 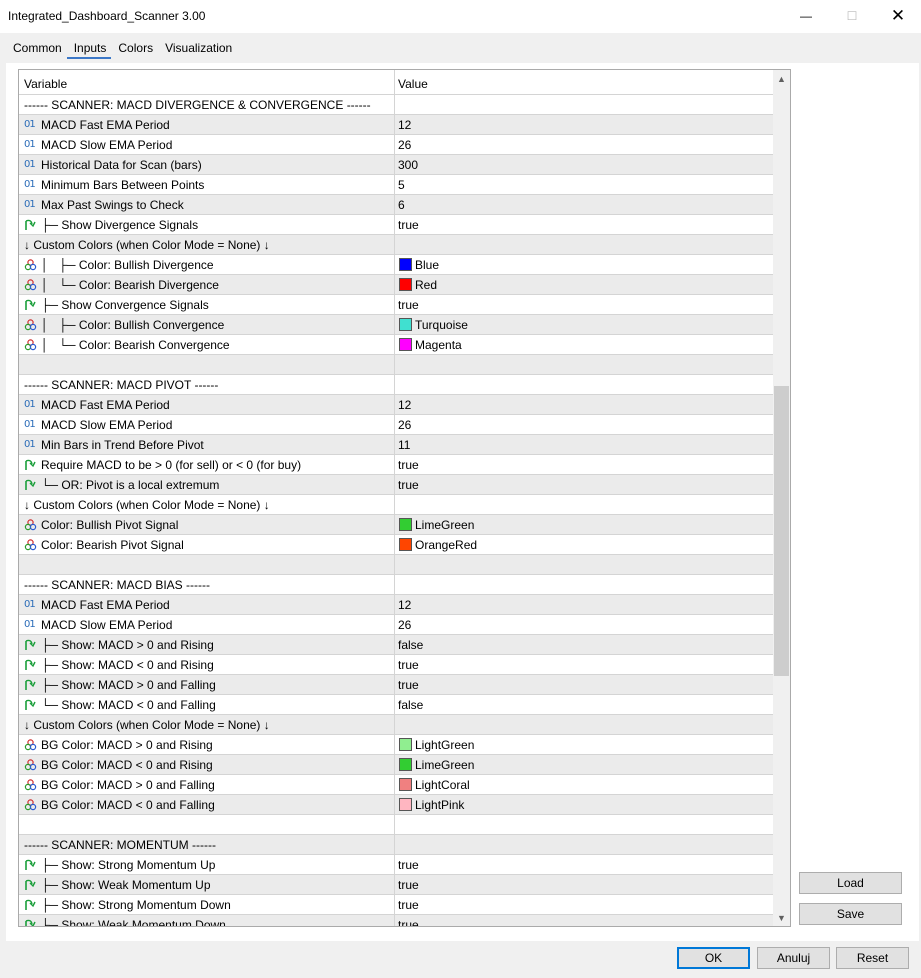 What do you see at coordinates (89, 49) in the screenshot?
I see `tab-inputs: Inputs` at bounding box center [89, 49].